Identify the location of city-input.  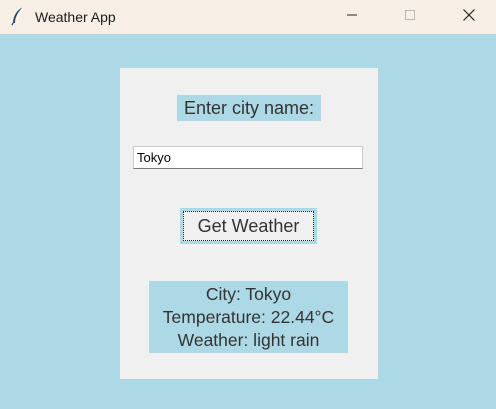
(248, 157).